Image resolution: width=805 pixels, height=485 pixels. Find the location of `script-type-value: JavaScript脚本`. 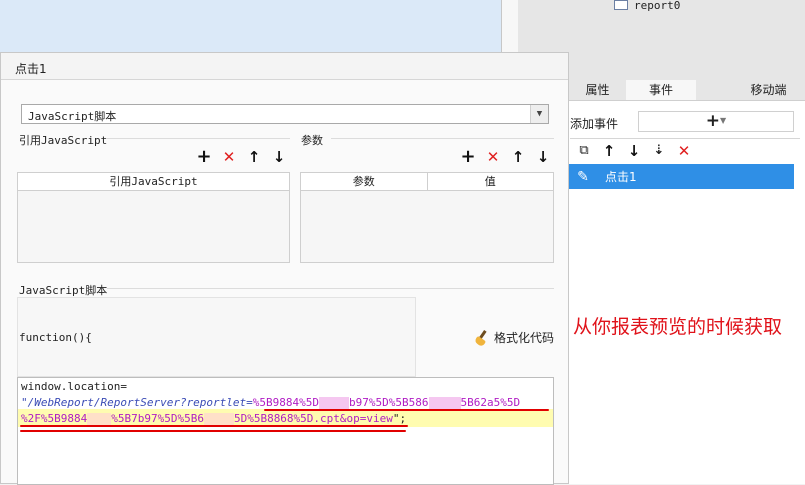

script-type-value: JavaScript脚本 is located at coordinates (72, 116).